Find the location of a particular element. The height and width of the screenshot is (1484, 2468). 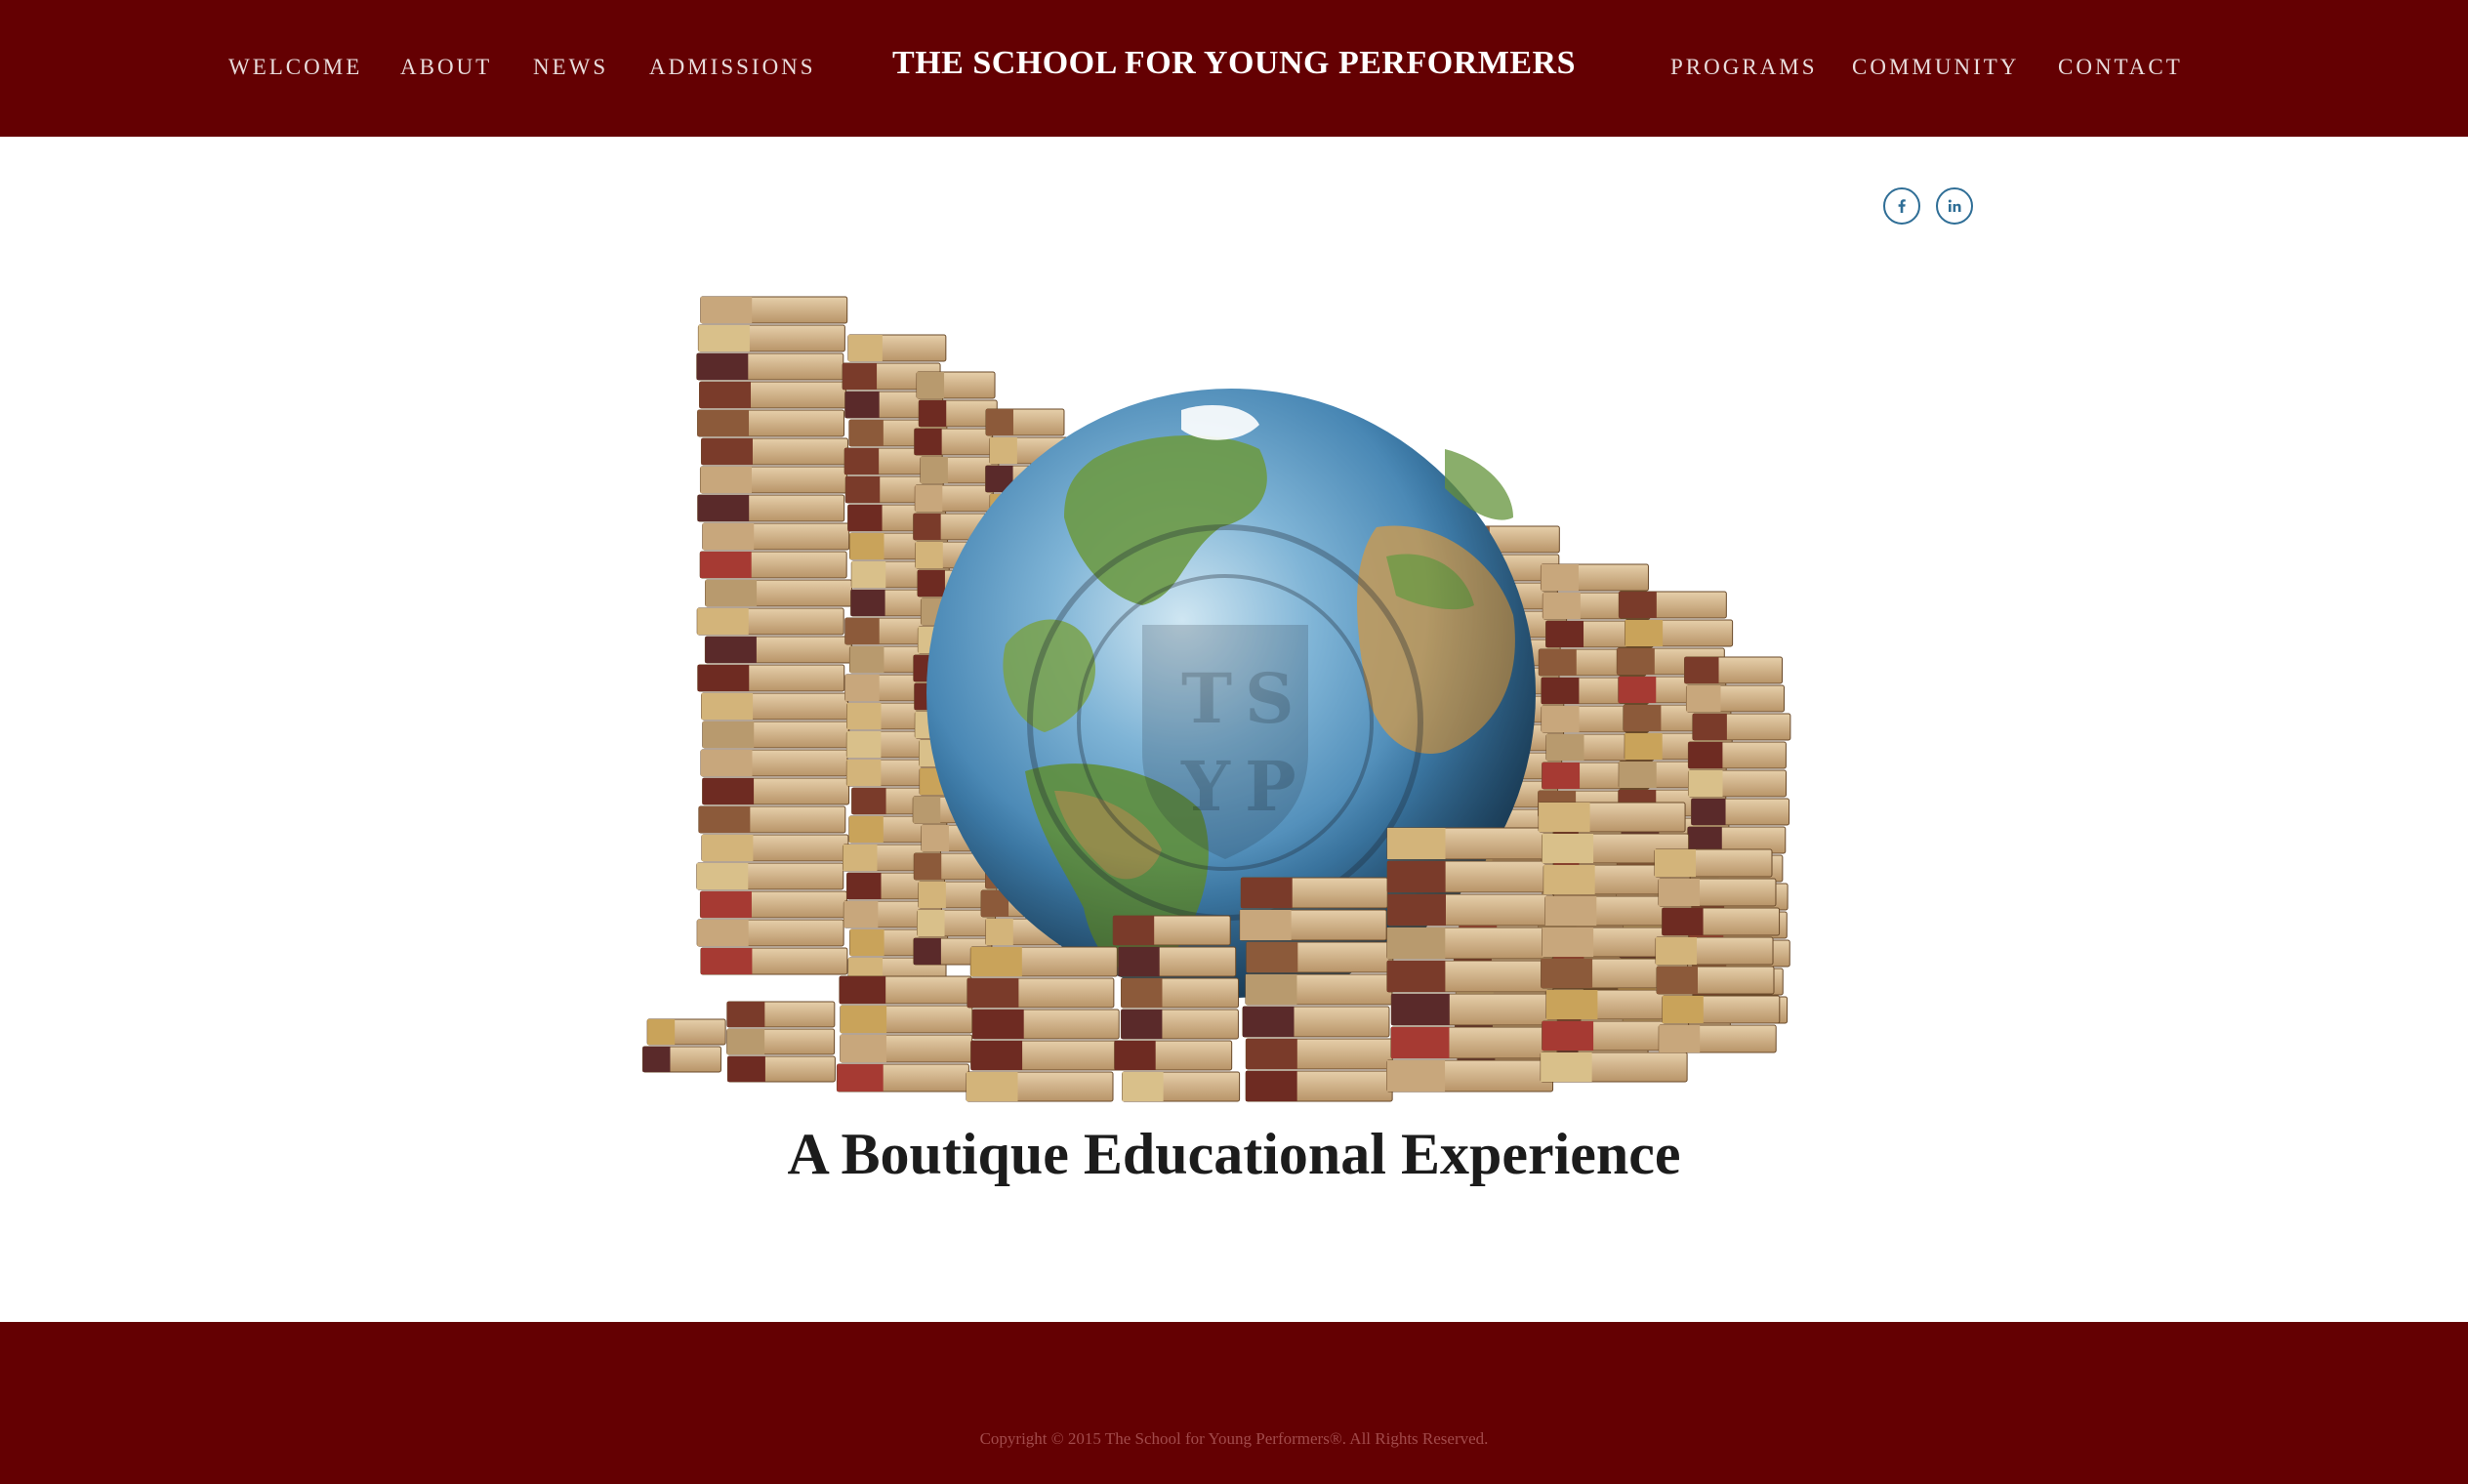

seal-letter-y: Y is located at coordinates (1205, 787).